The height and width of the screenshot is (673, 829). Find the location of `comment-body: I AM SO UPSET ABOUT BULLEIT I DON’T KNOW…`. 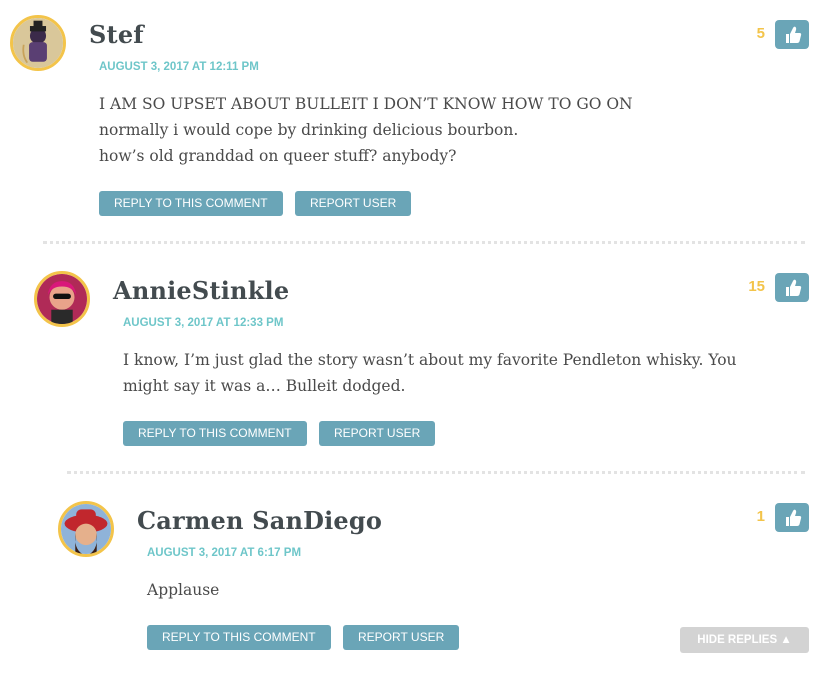

comment-body: I AM SO UPSET ABOUT BULLEIT I DON’T KNOW… is located at coordinates (449, 130).